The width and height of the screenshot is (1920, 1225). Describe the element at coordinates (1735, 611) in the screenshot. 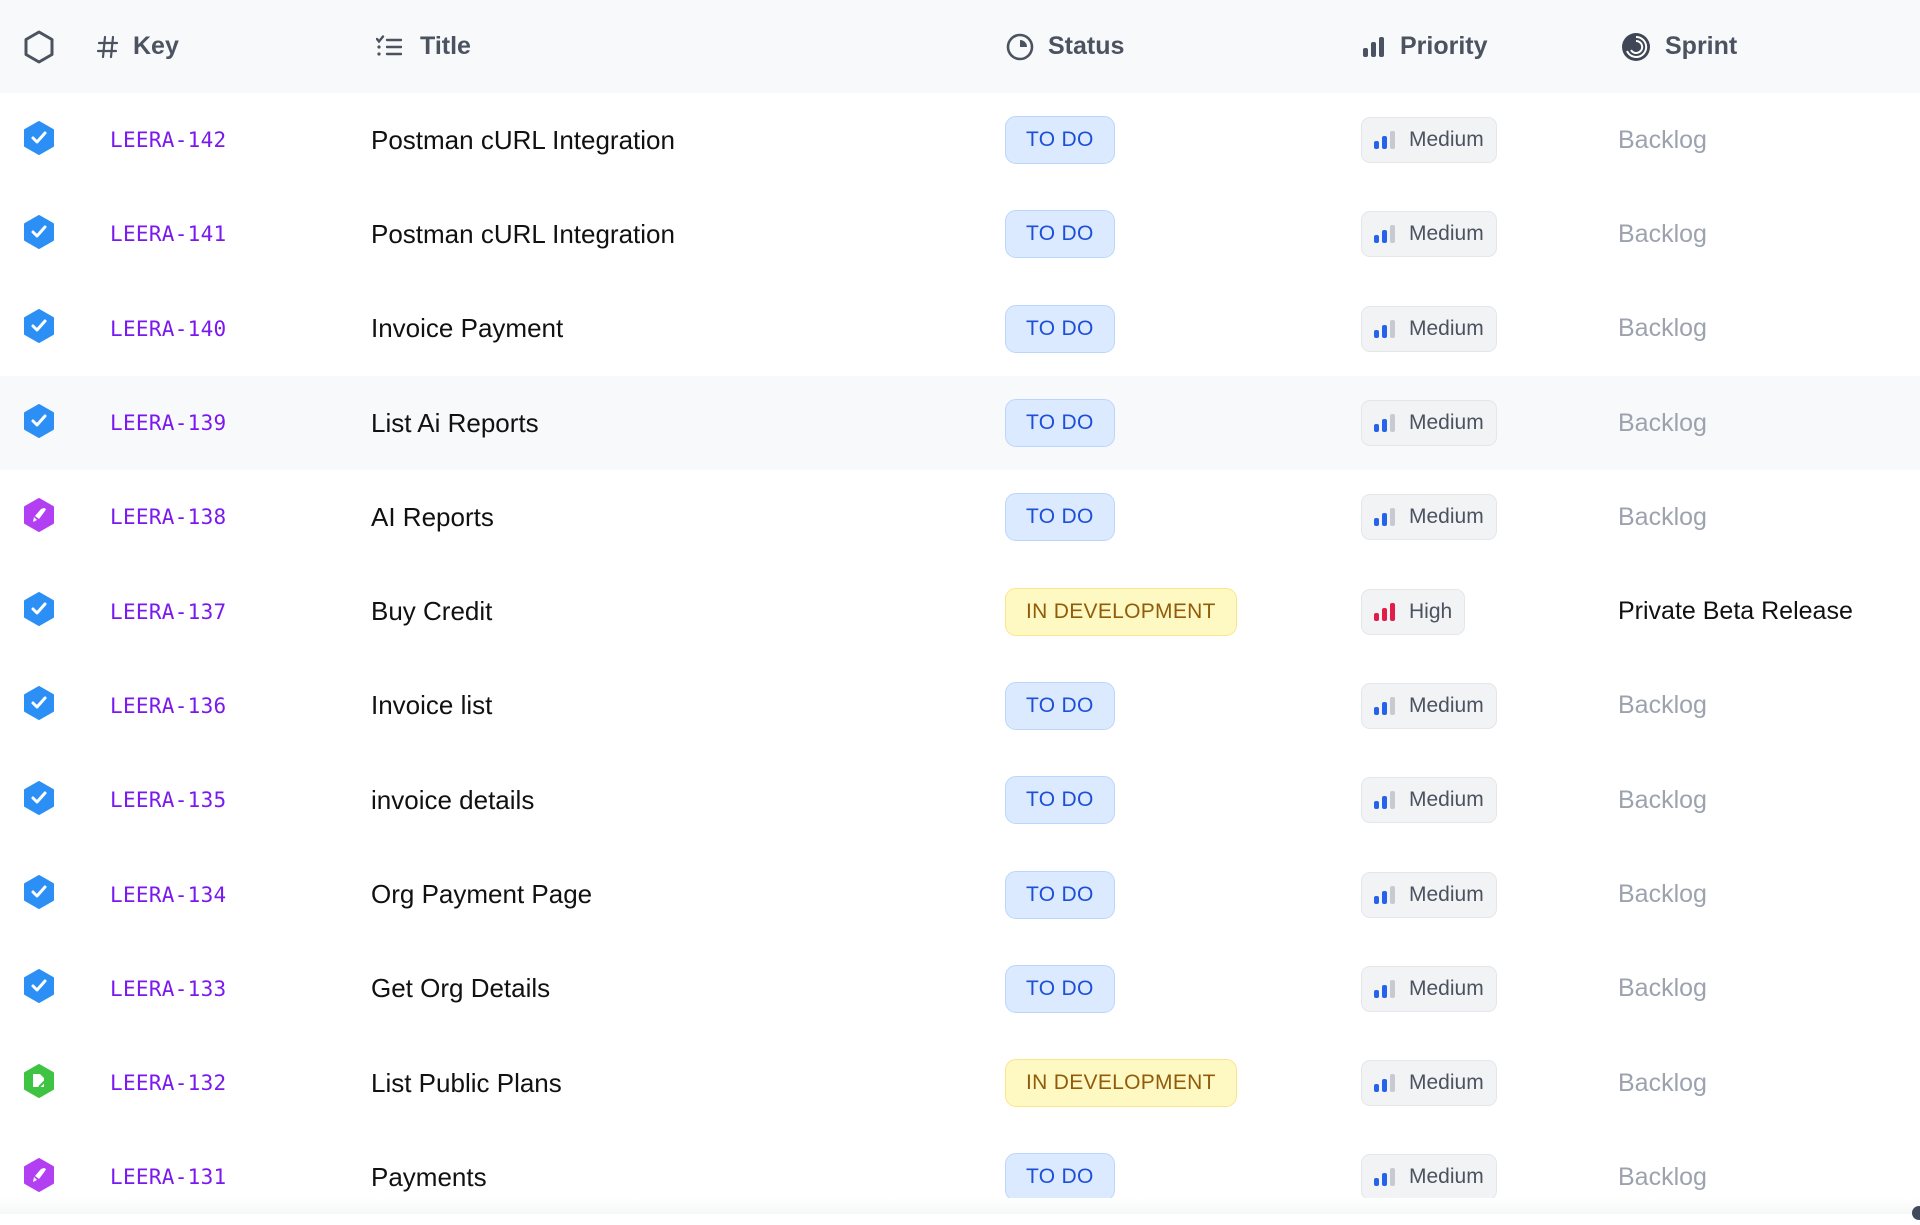

I see `sprint-cell: Private Beta Release` at that location.